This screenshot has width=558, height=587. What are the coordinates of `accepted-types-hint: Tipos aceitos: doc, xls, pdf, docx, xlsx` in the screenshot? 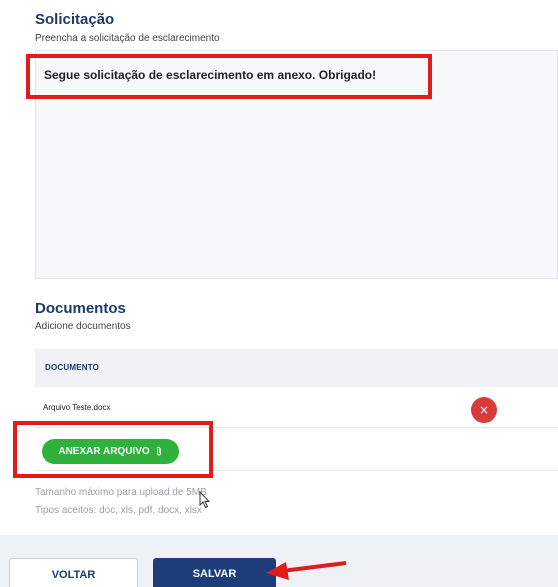 It's located at (118, 510).